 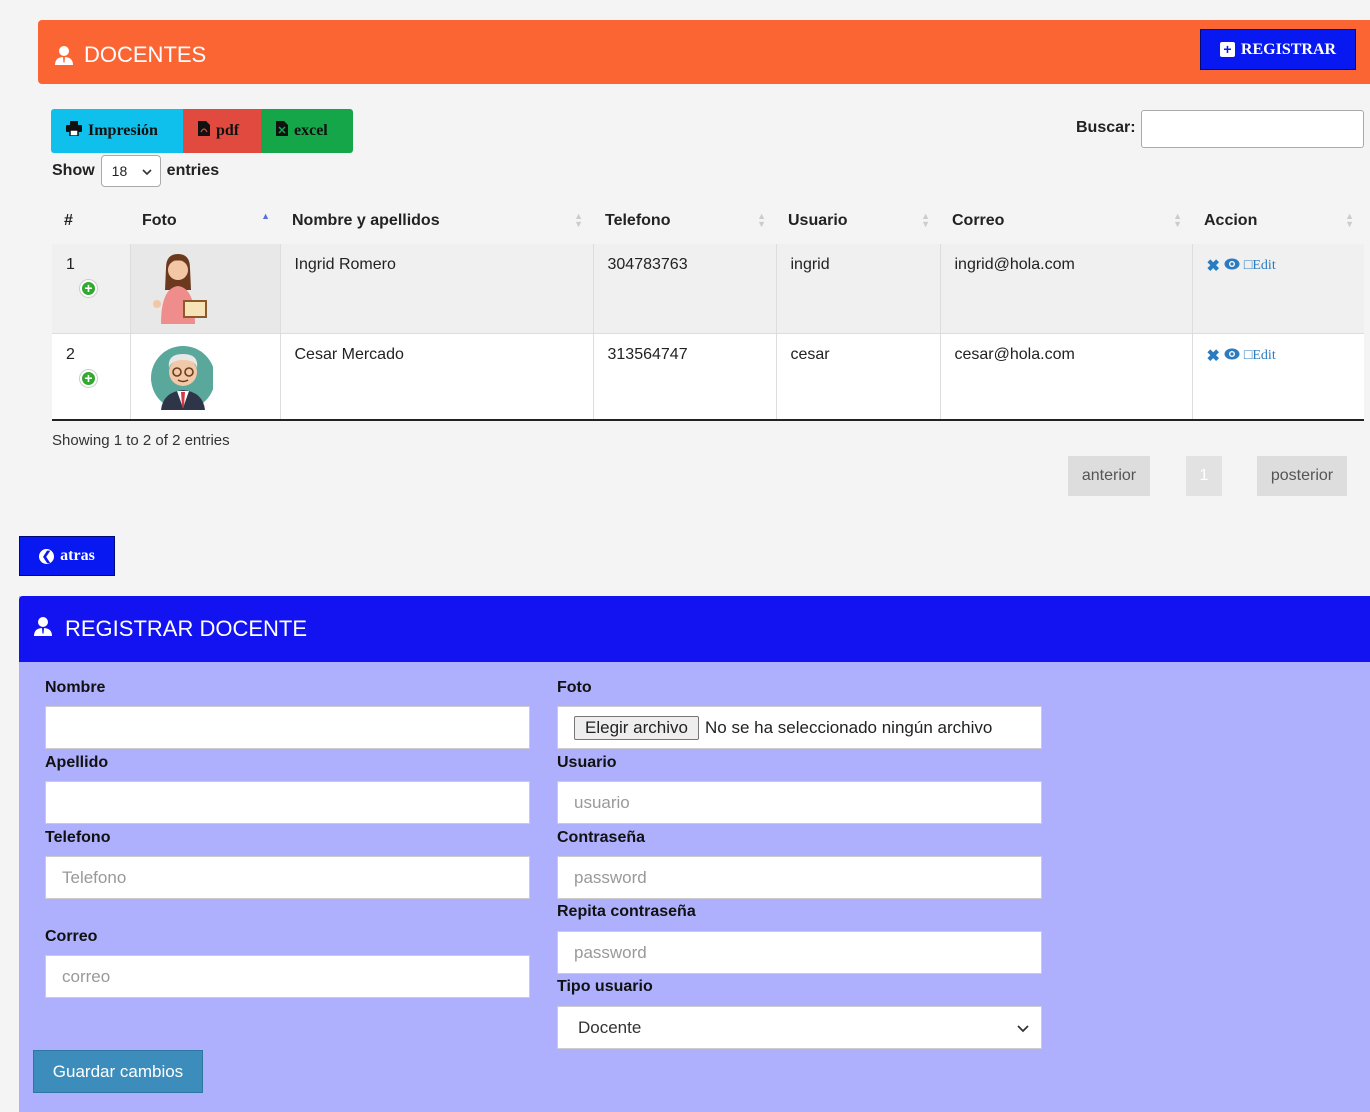 I want to click on usuario-input: usuario, so click(x=799, y=802).